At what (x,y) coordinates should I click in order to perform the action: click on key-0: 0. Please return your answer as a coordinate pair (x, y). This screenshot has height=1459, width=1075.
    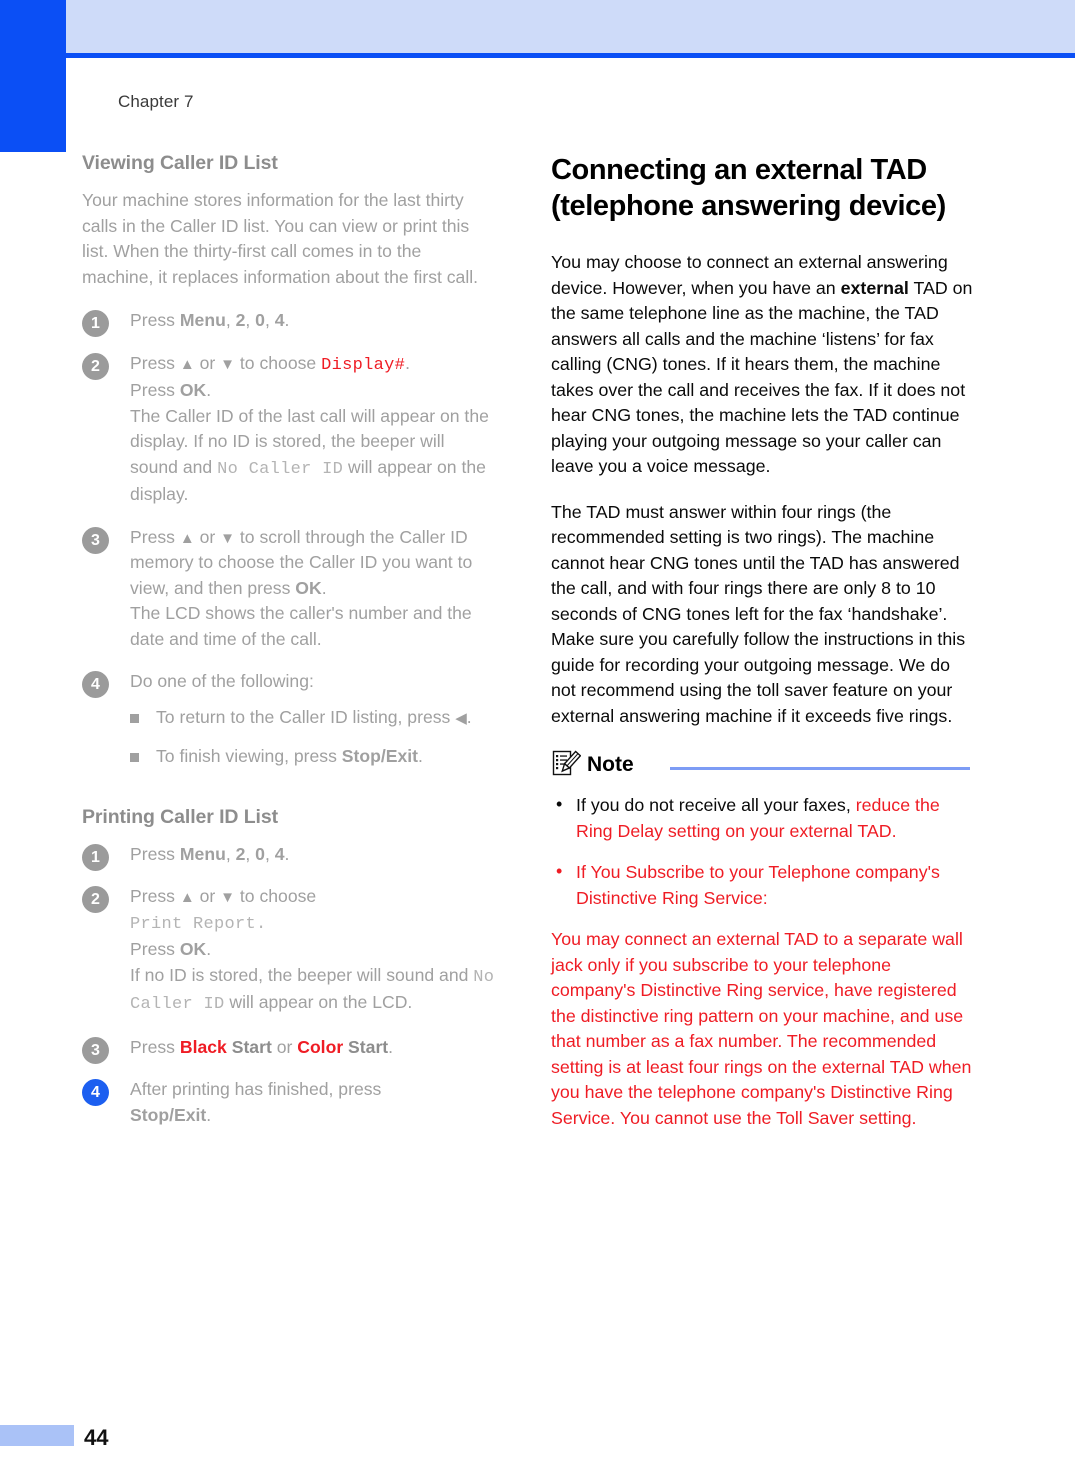
    Looking at the image, I should click on (260, 853).